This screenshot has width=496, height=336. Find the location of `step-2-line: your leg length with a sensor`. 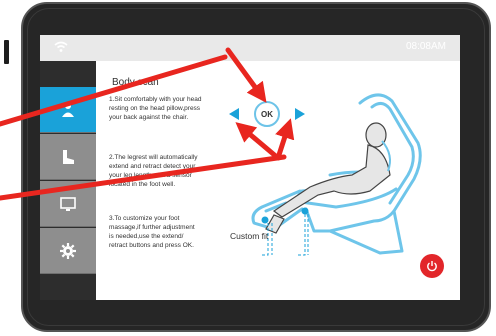

step-2-line: your leg length with a sensor is located at coordinates (150, 175).